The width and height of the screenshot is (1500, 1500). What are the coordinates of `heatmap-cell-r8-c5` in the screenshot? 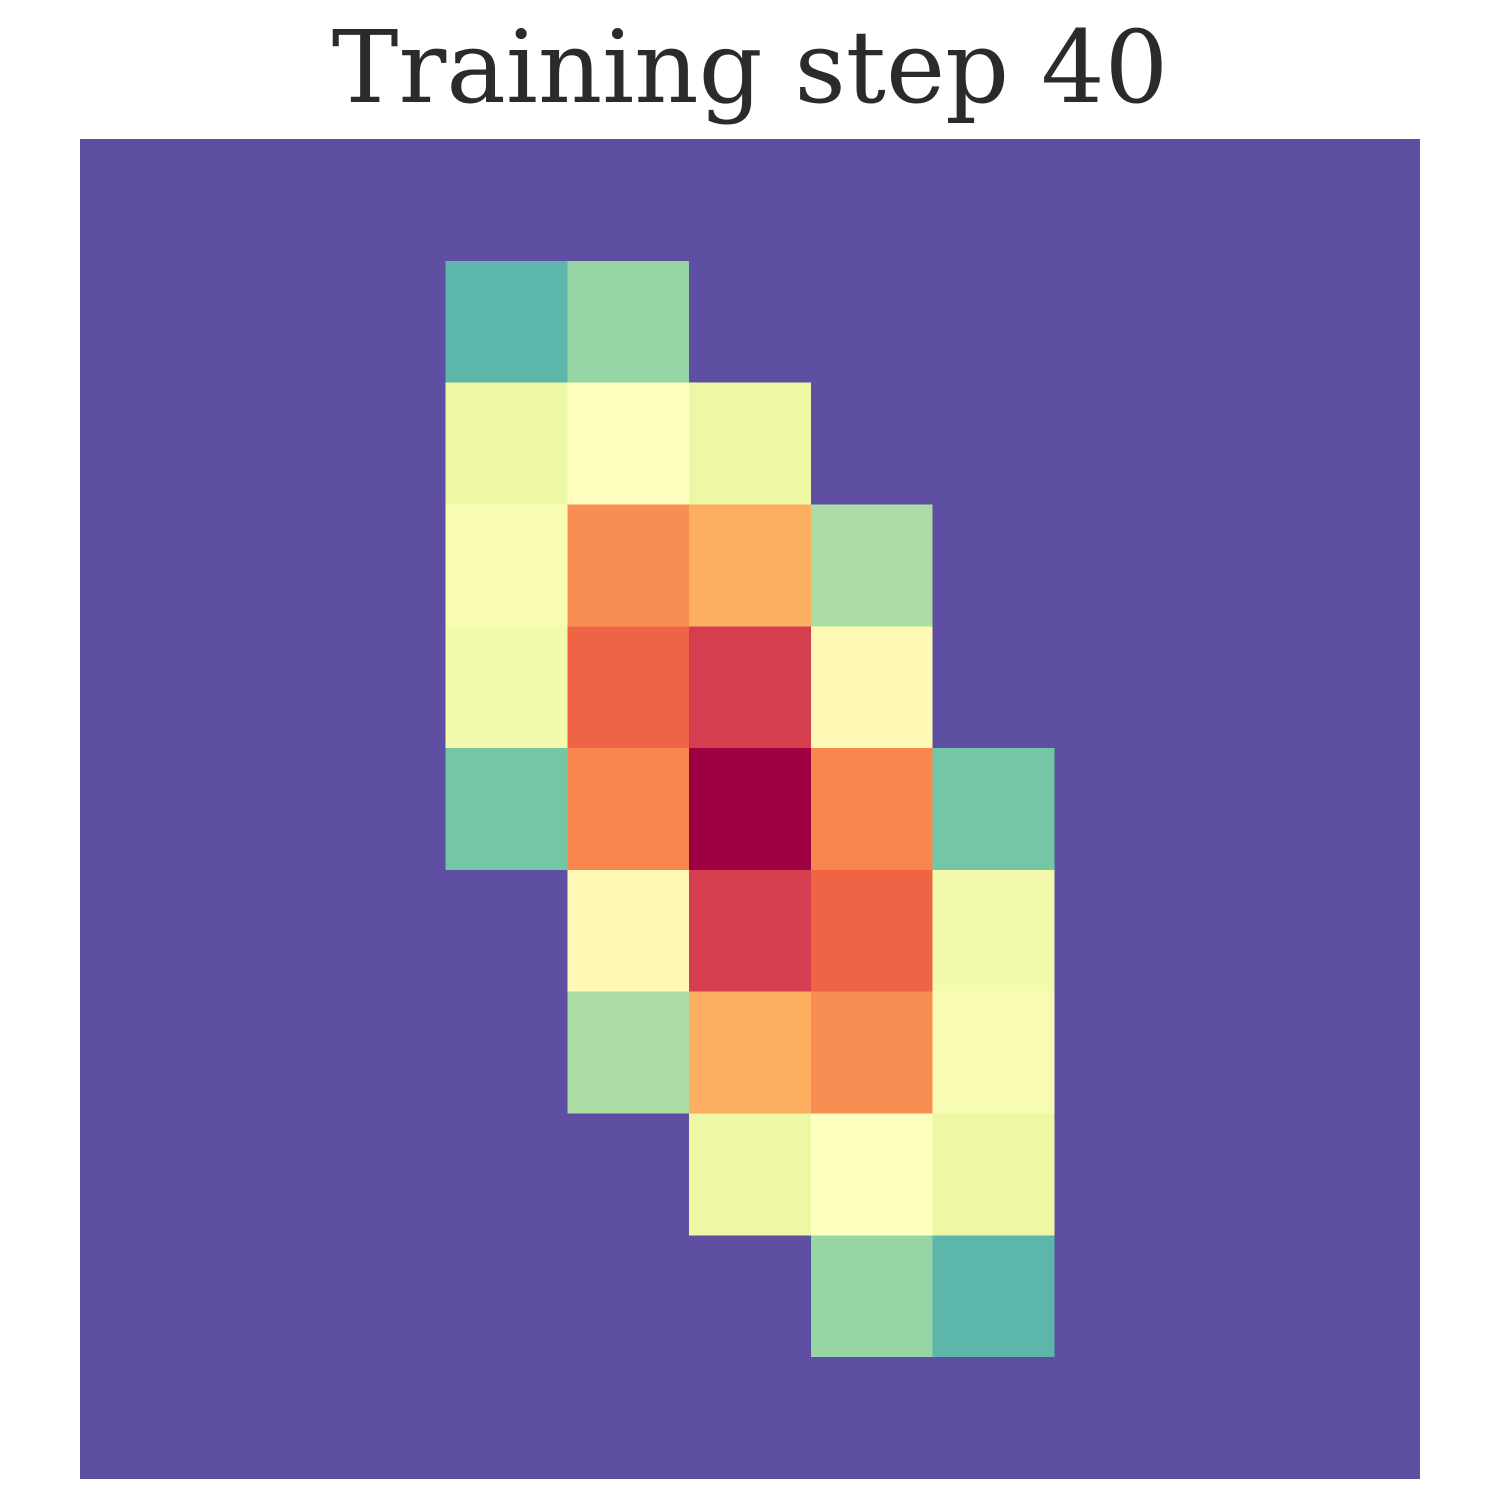 It's located at (750, 1174).